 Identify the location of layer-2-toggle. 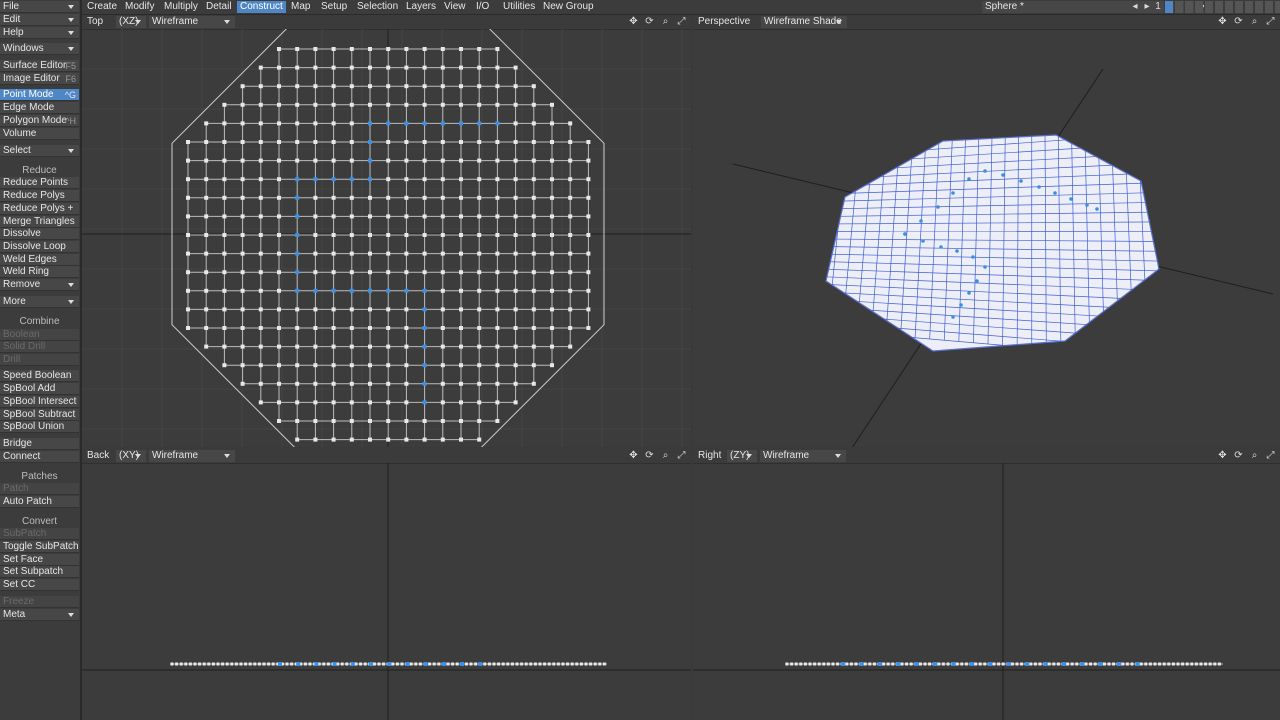
(1178, 7).